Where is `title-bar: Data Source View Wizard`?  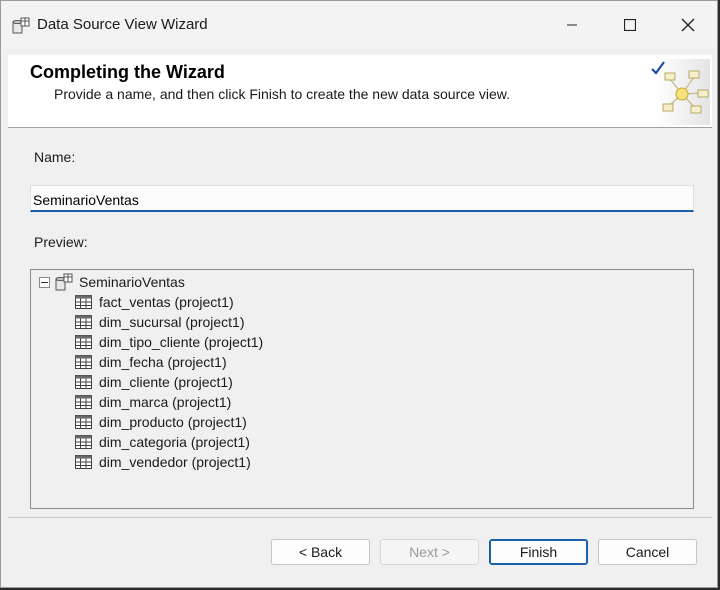
title-bar: Data Source View Wizard is located at coordinates (359, 25).